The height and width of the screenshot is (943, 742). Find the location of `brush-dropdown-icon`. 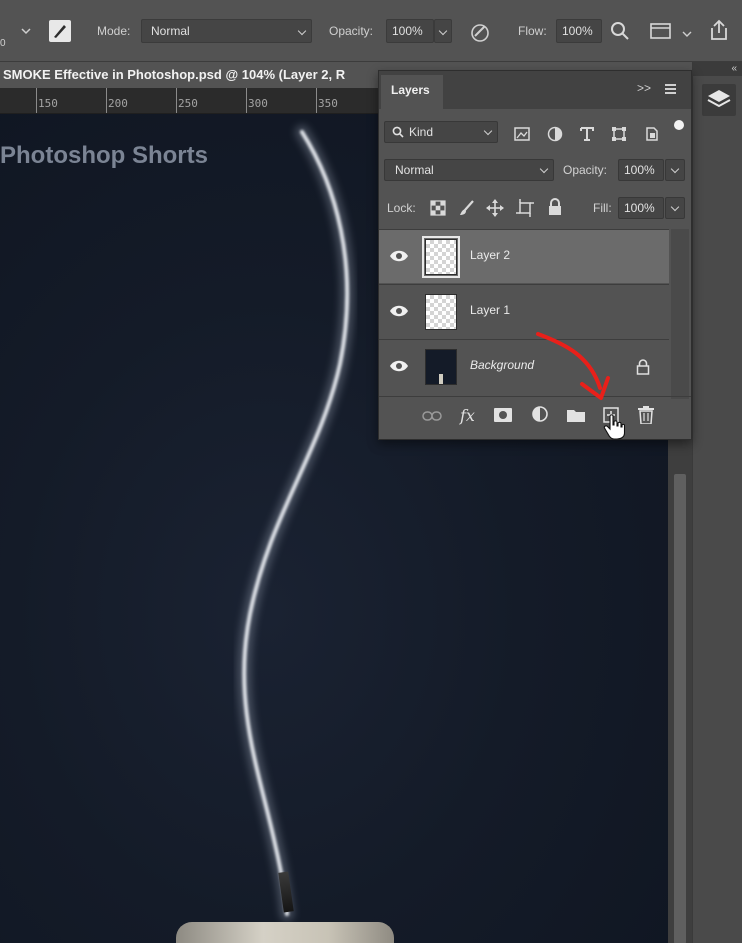

brush-dropdown-icon is located at coordinates (26, 30).